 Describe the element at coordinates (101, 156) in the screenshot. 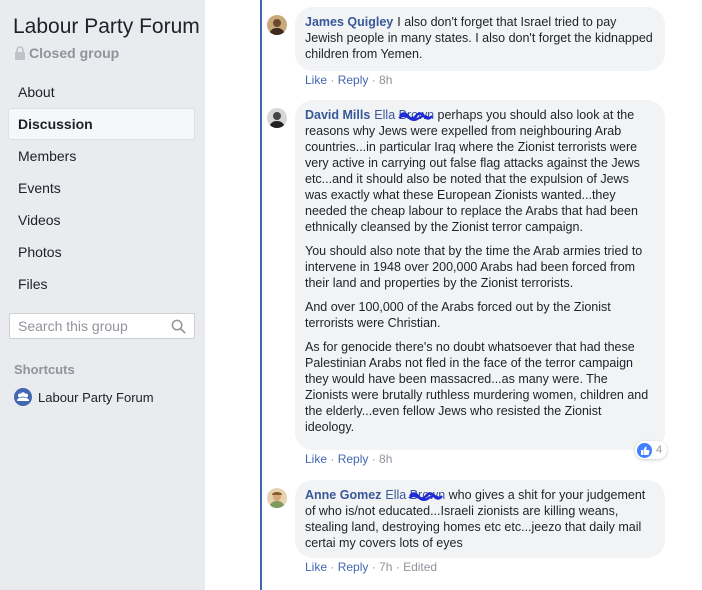

I see `nav-item-members: Members` at that location.